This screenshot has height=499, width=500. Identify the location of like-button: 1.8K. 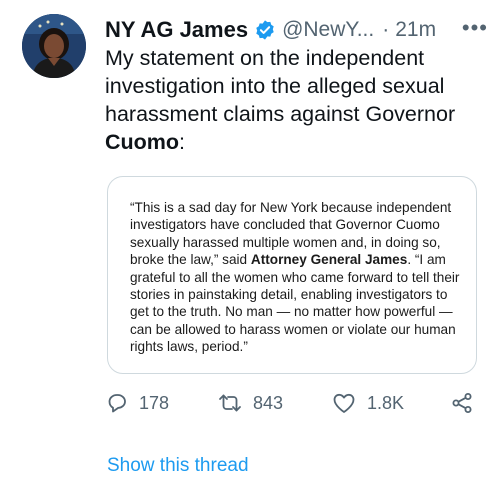
(367, 403).